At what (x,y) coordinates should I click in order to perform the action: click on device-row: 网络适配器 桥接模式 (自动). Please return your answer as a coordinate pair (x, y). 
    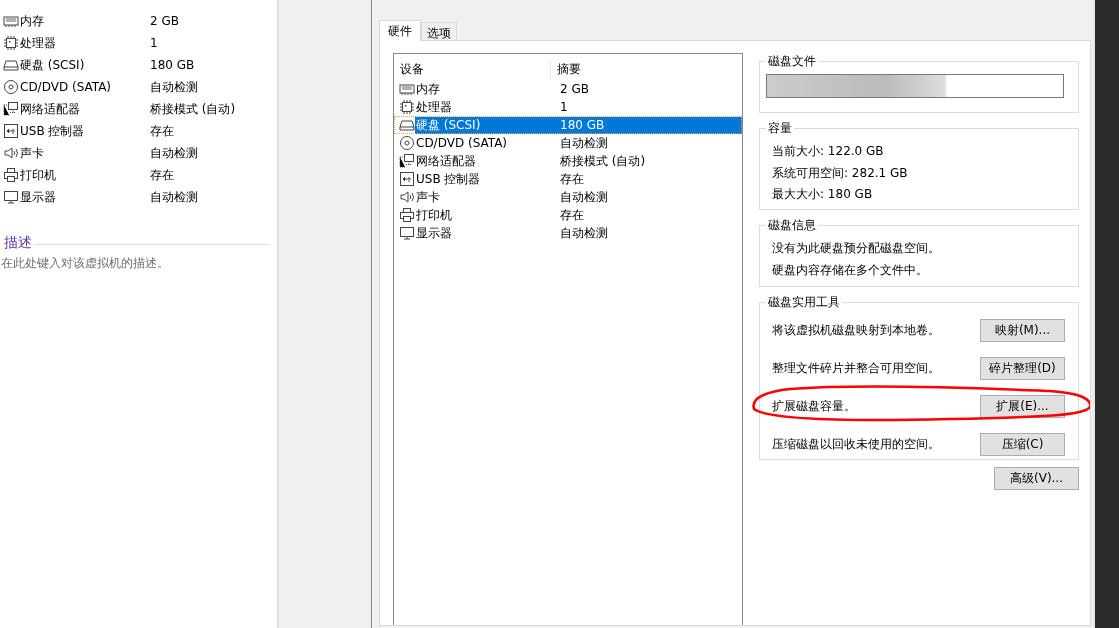
    Looking at the image, I should click on (568, 161).